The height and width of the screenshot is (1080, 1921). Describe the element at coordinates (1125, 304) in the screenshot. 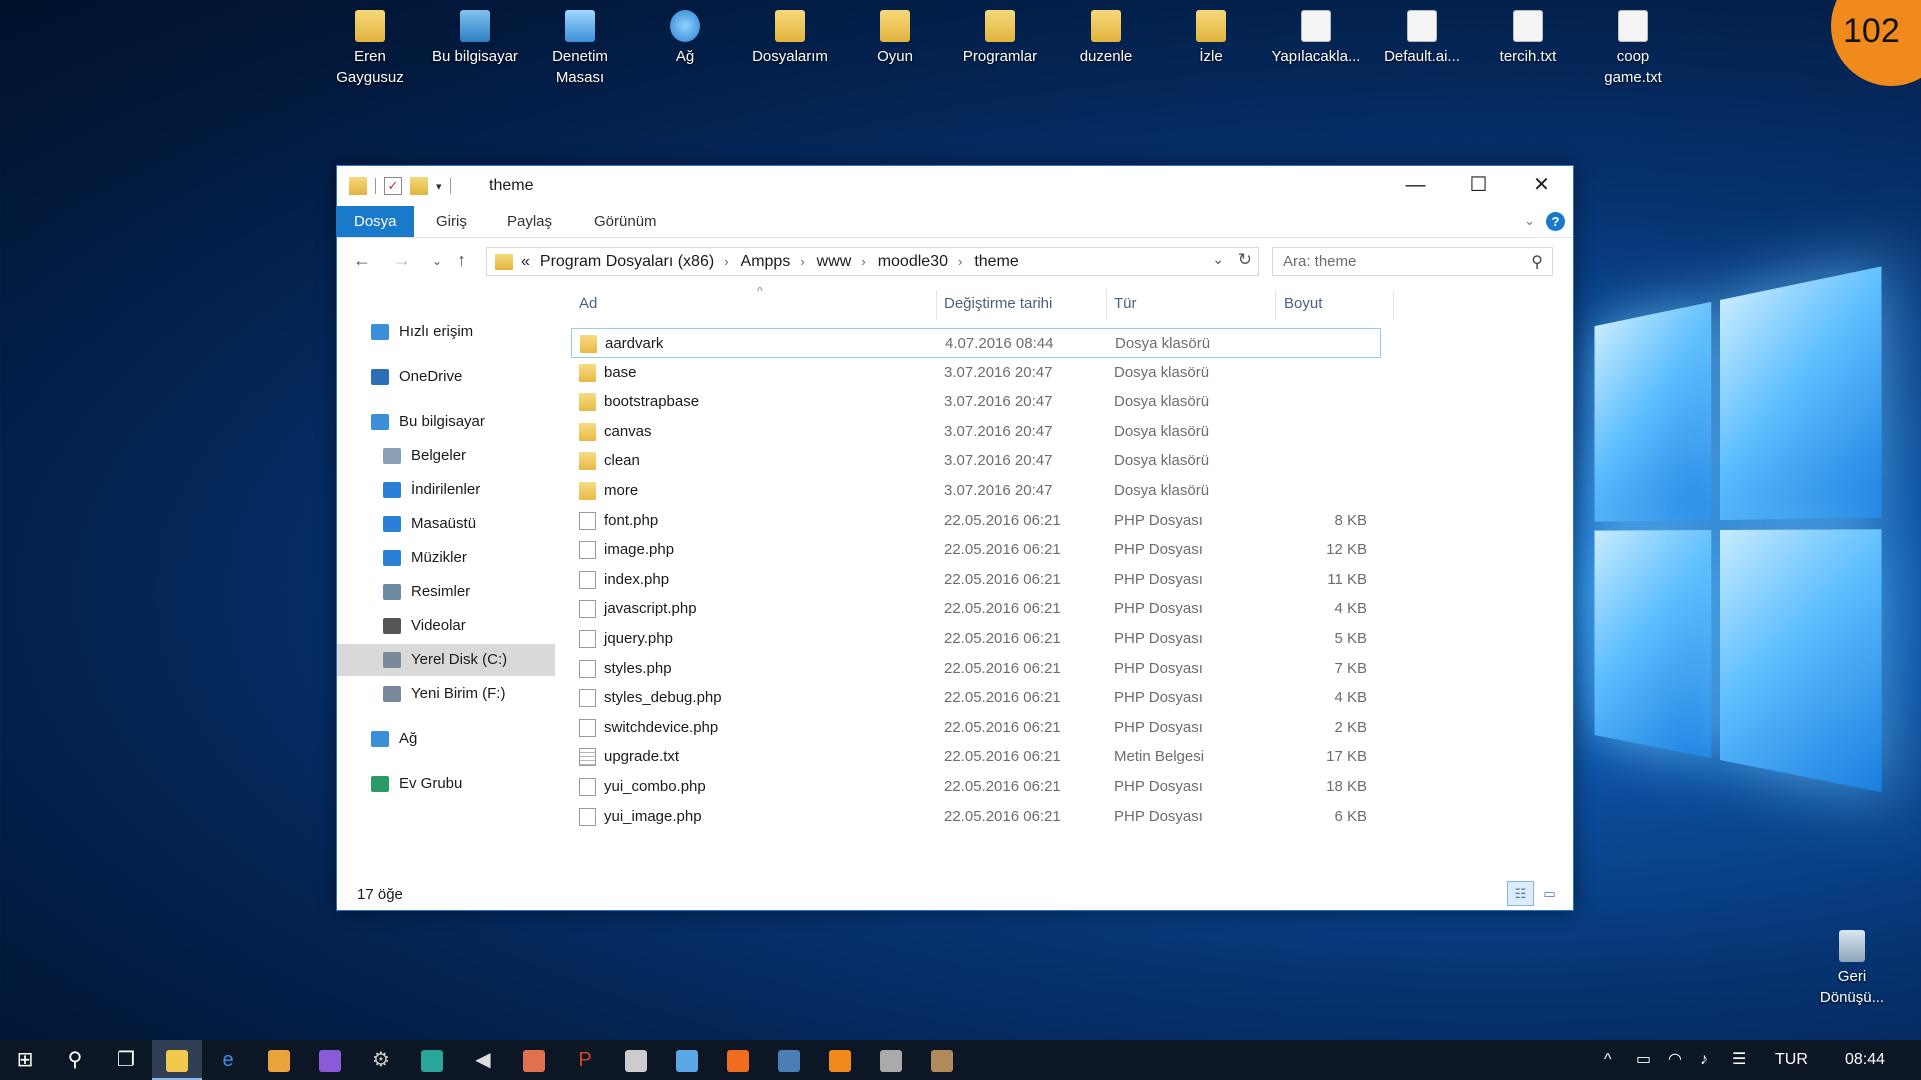

I see `column-header-type: Tür` at that location.